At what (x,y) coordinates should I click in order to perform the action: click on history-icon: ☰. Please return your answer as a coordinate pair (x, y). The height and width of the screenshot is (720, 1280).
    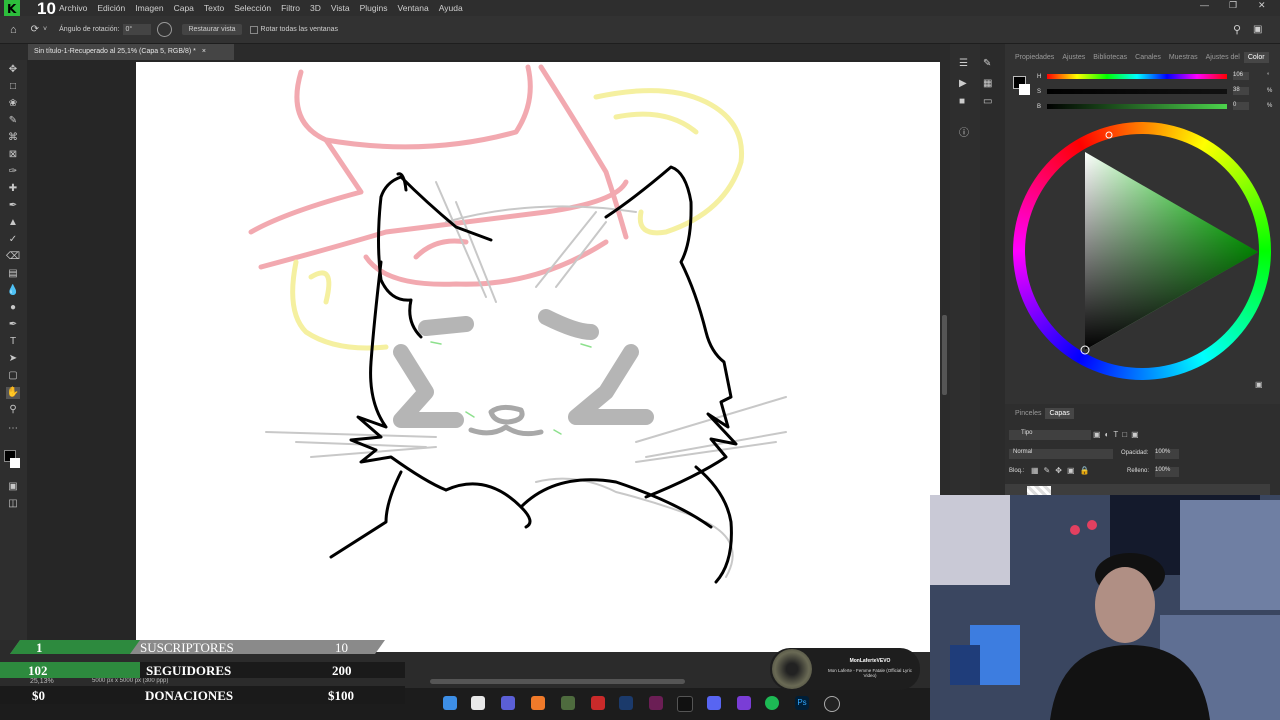
    Looking at the image, I should click on (963, 63).